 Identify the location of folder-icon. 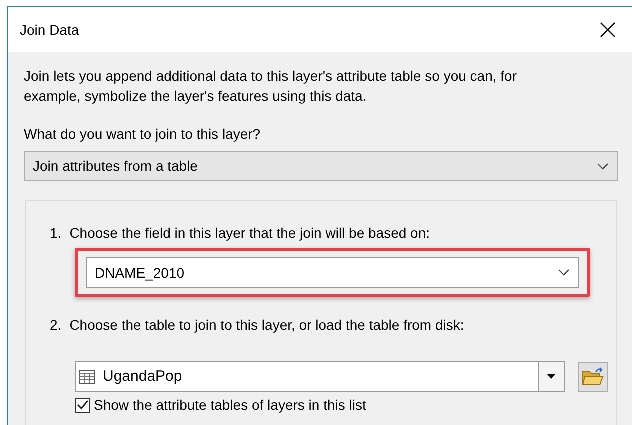
(593, 376).